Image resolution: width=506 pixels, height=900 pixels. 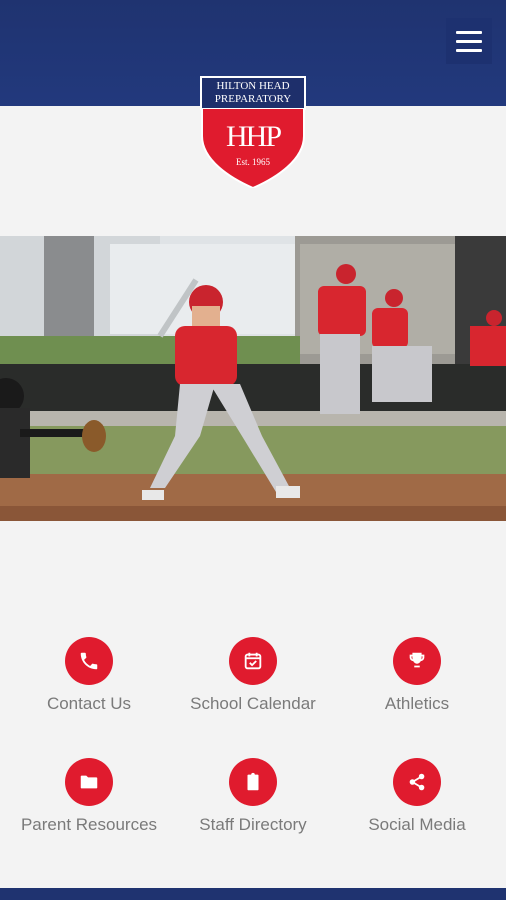 I want to click on school-calendar-button: School Calendar, so click(x=253, y=675).